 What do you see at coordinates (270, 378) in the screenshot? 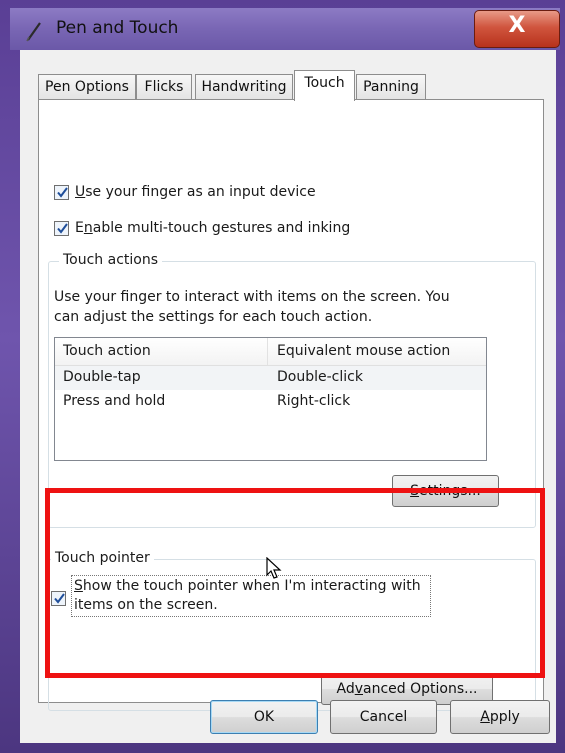
I see `list-item: Double-tap Double-click` at bounding box center [270, 378].